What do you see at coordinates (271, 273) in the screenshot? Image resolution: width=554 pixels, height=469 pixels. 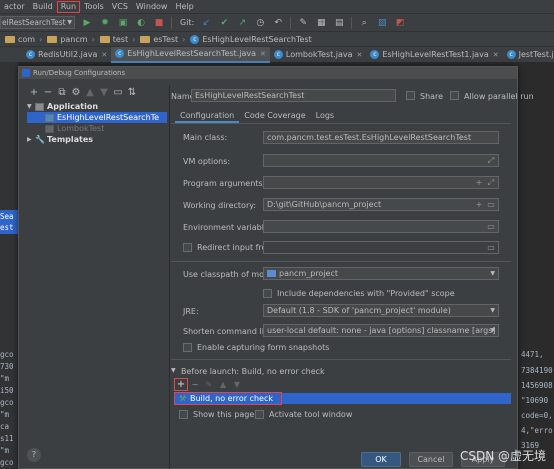 I see `module-icon` at bounding box center [271, 273].